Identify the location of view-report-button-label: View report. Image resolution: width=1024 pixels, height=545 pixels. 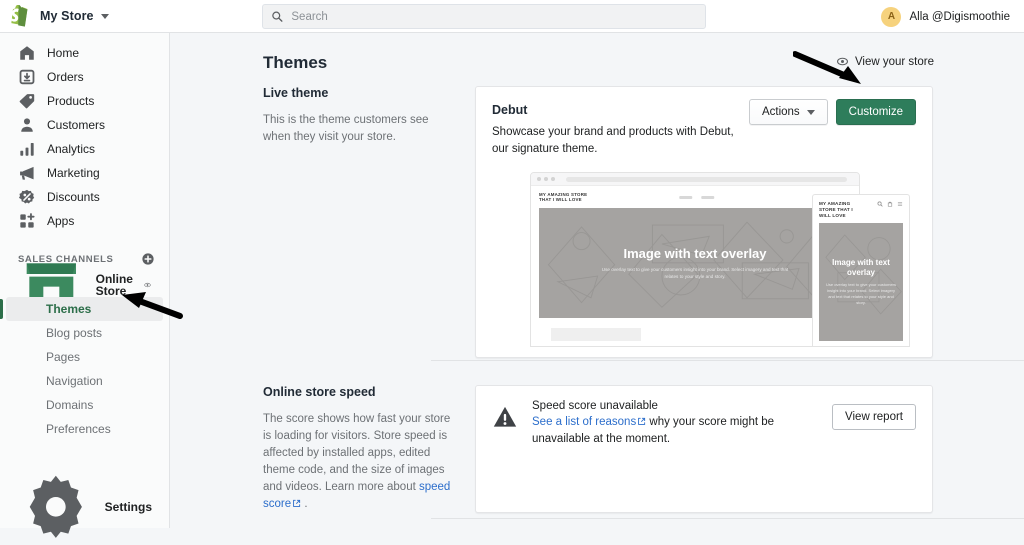
(874, 417).